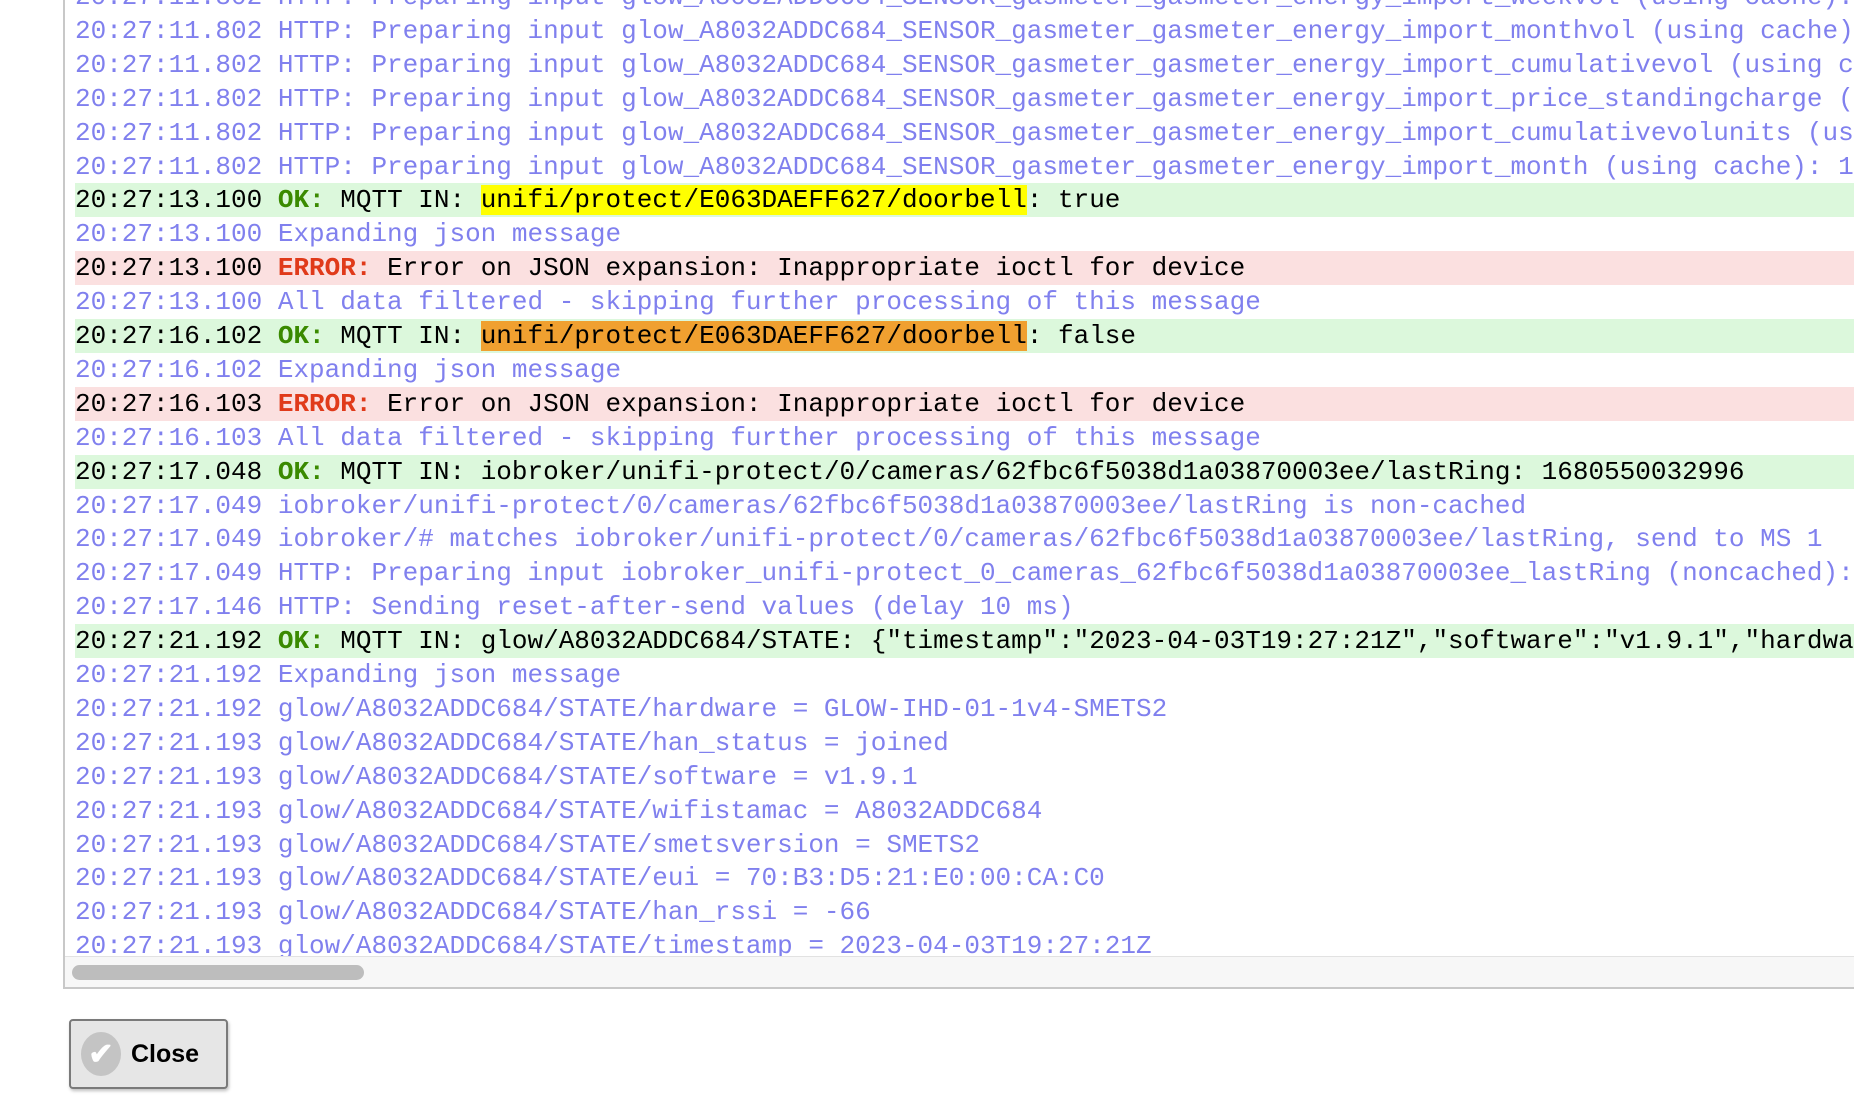 The image size is (1854, 1118). I want to click on scrollbar-thumb, so click(218, 972).